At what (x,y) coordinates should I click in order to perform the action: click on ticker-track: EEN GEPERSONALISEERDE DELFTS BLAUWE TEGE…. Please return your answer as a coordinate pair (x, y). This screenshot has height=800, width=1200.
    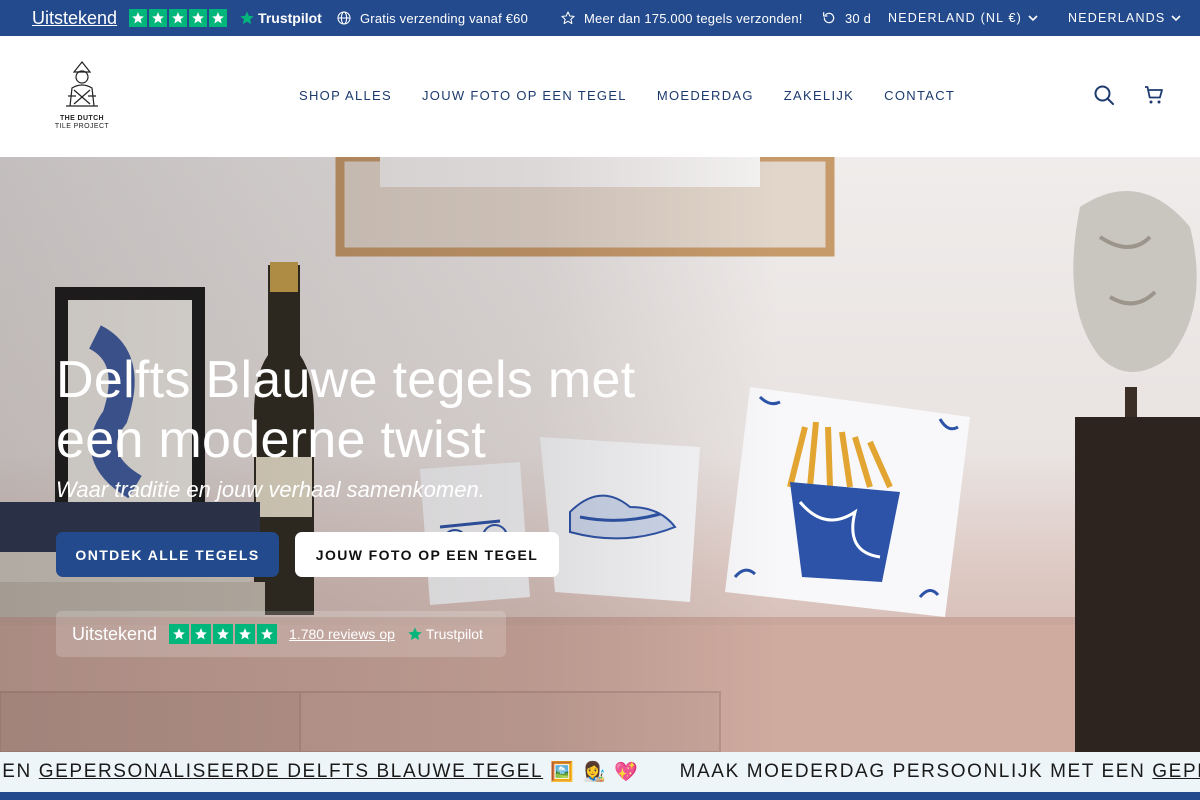
    Looking at the image, I should click on (600, 772).